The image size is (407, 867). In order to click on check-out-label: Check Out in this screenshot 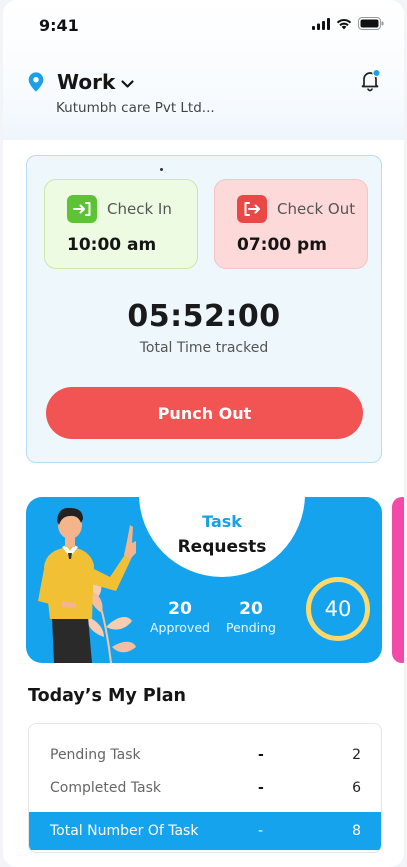, I will do `click(316, 209)`.